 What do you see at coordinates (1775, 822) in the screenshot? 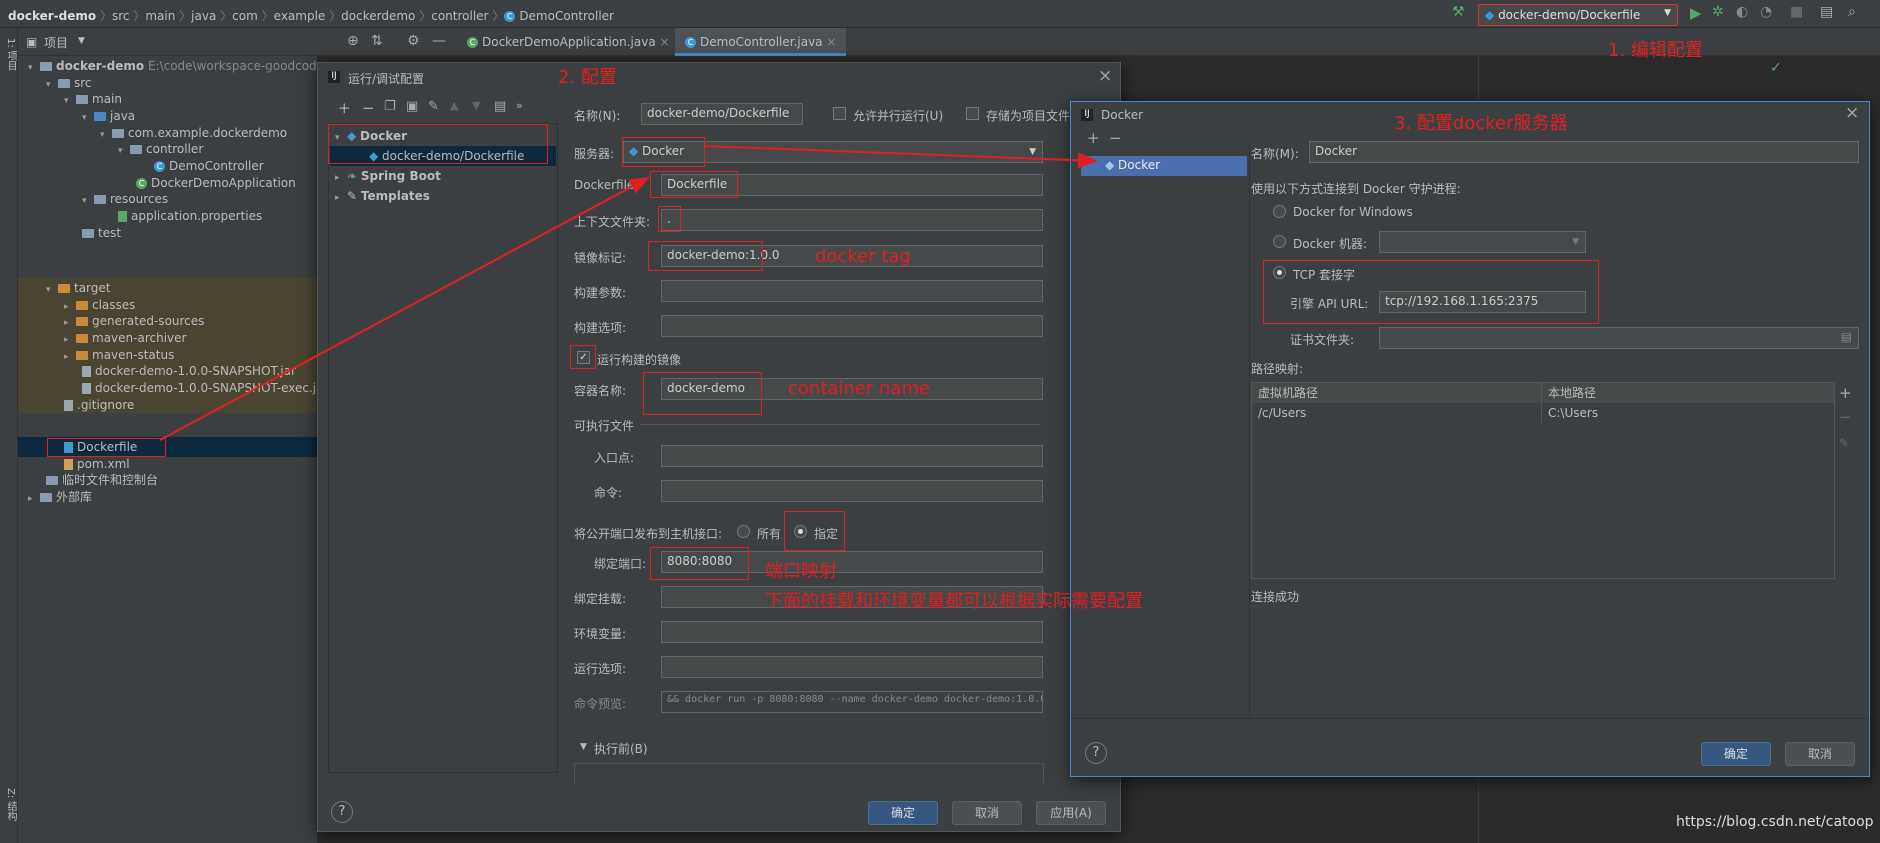
I see `watermark: https://blog.csdn.net/catoop` at bounding box center [1775, 822].